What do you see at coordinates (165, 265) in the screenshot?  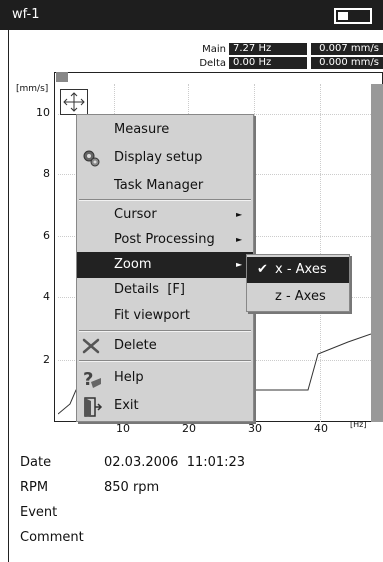 I see `menu-item-zoom: Zoom ►` at bounding box center [165, 265].